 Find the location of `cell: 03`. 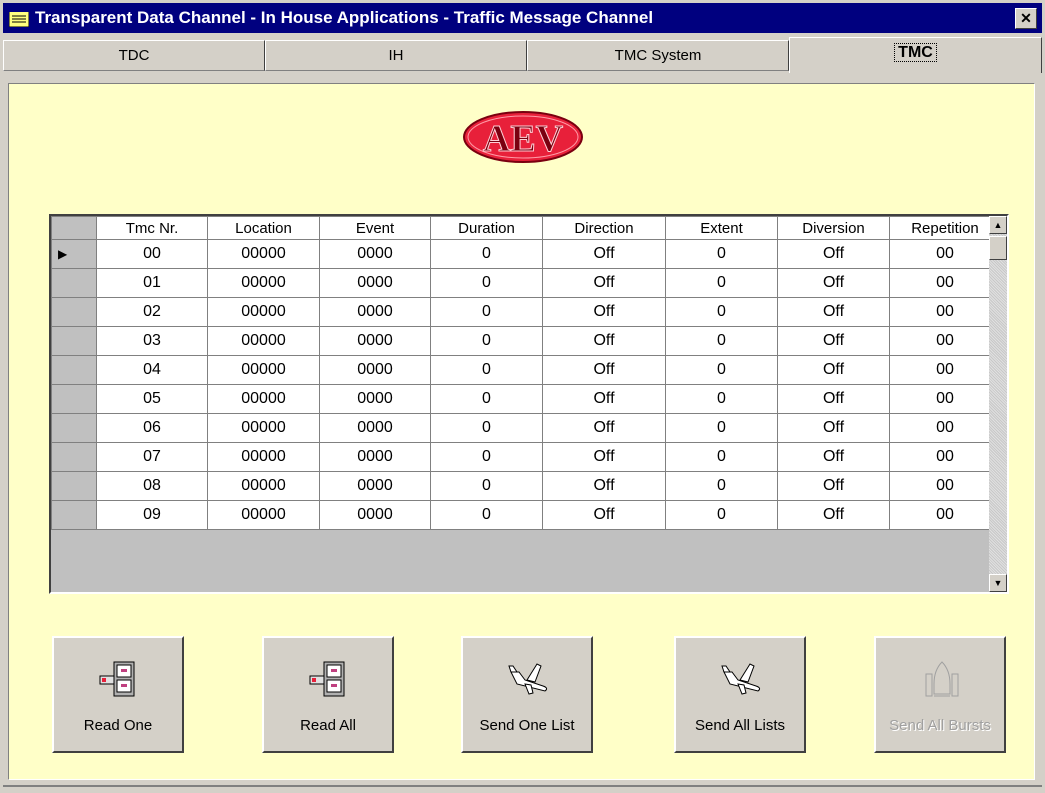

cell: 03 is located at coordinates (152, 341).